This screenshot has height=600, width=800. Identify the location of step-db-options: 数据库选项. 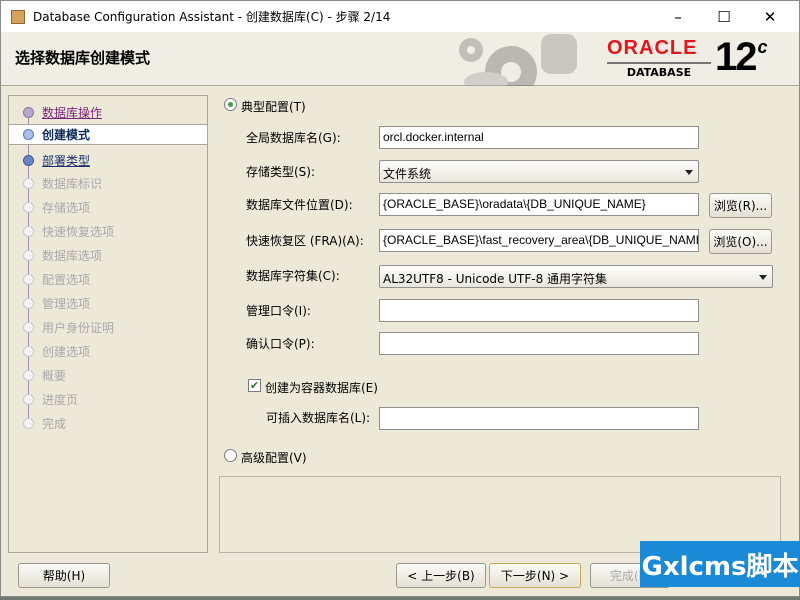
(108, 255).